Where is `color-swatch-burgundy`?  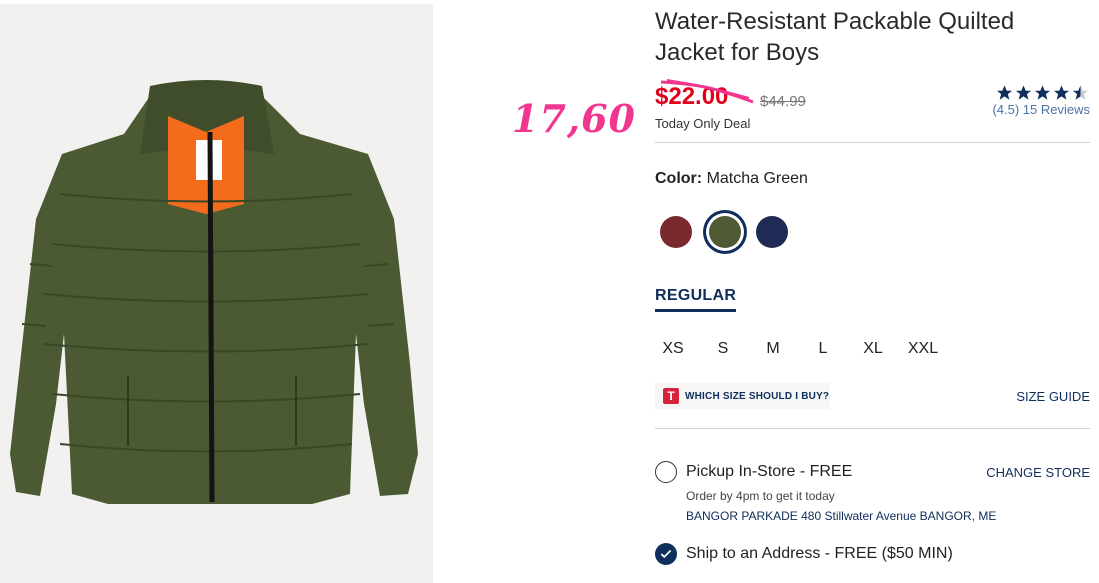 color-swatch-burgundy is located at coordinates (676, 232).